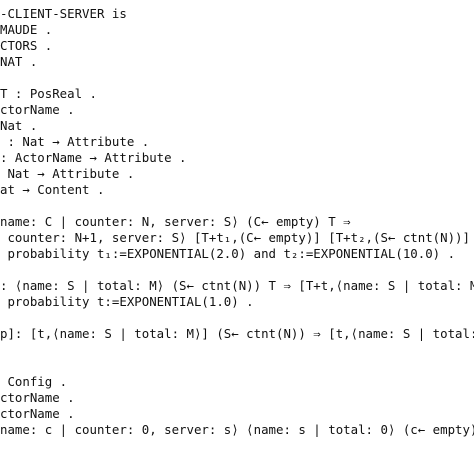  I want to click on code-line-24: ctorName ., so click(37, 397).